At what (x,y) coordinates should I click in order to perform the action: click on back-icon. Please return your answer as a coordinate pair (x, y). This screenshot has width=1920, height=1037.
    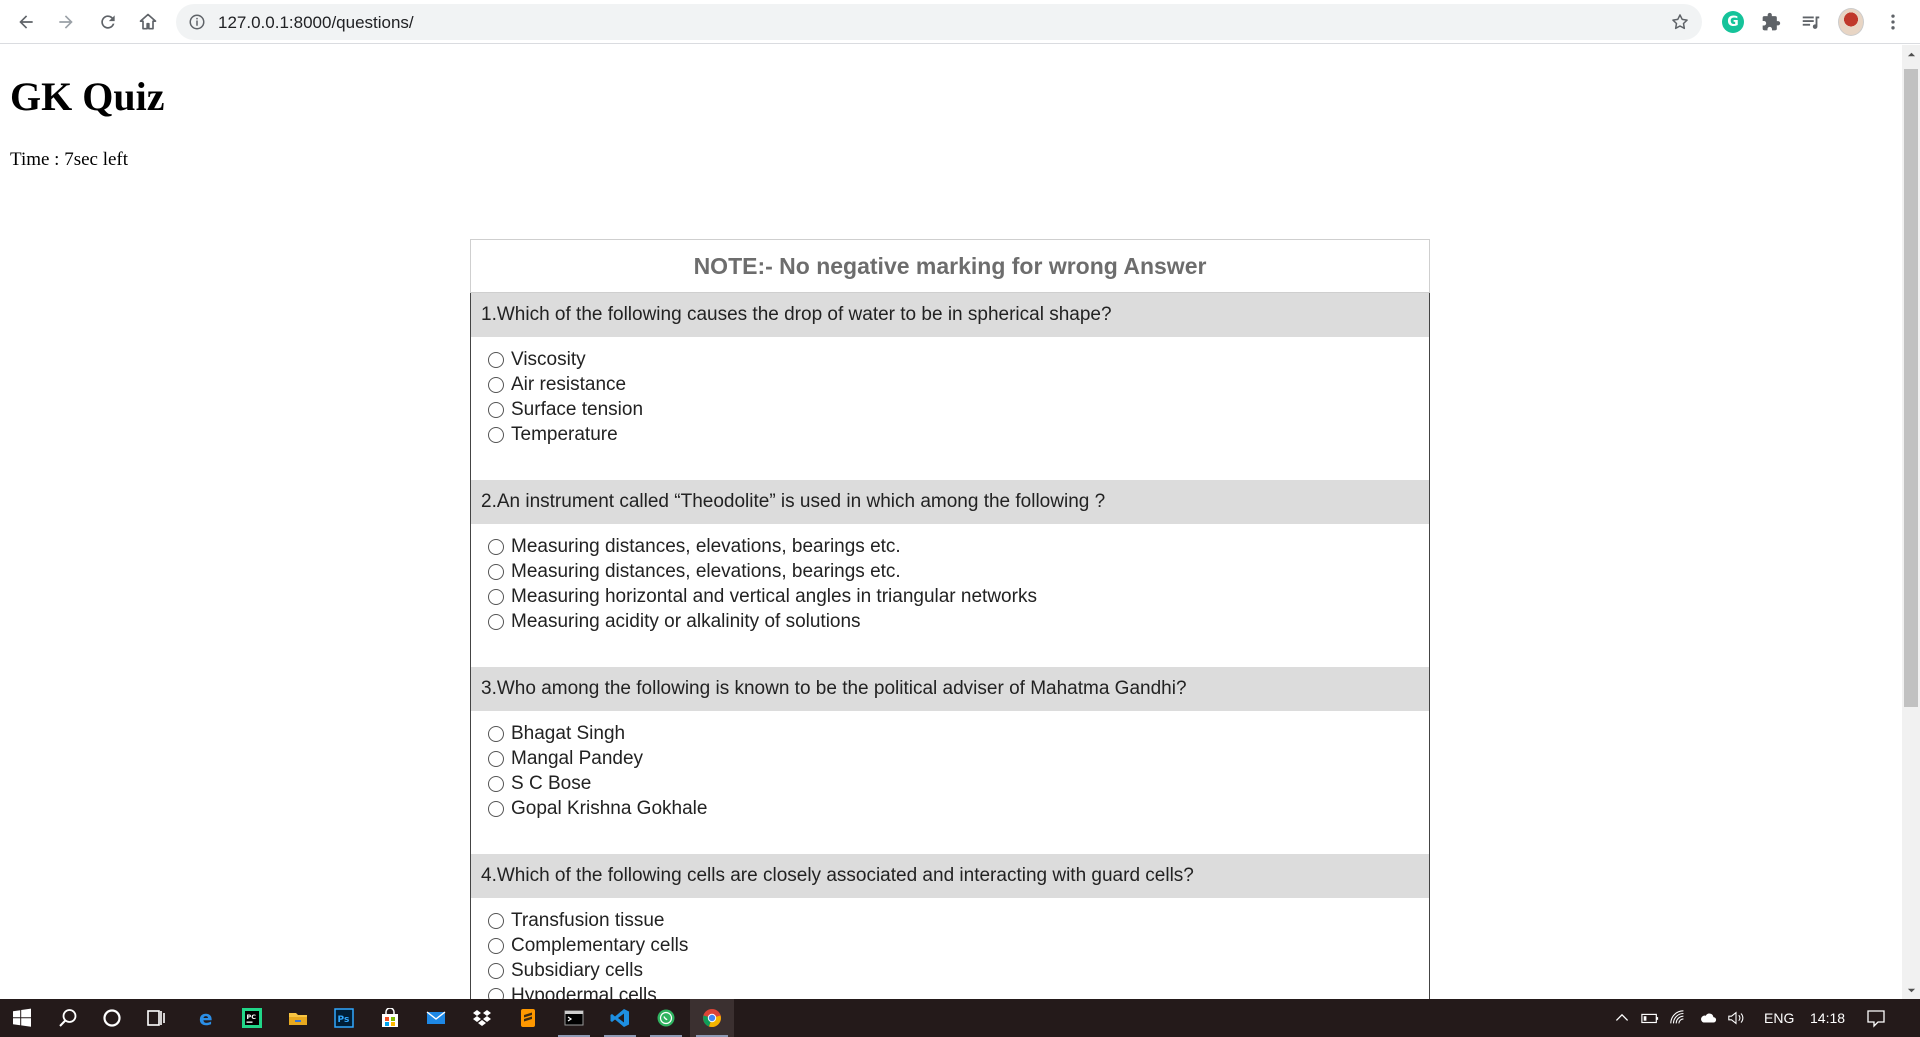
    Looking at the image, I should click on (26, 22).